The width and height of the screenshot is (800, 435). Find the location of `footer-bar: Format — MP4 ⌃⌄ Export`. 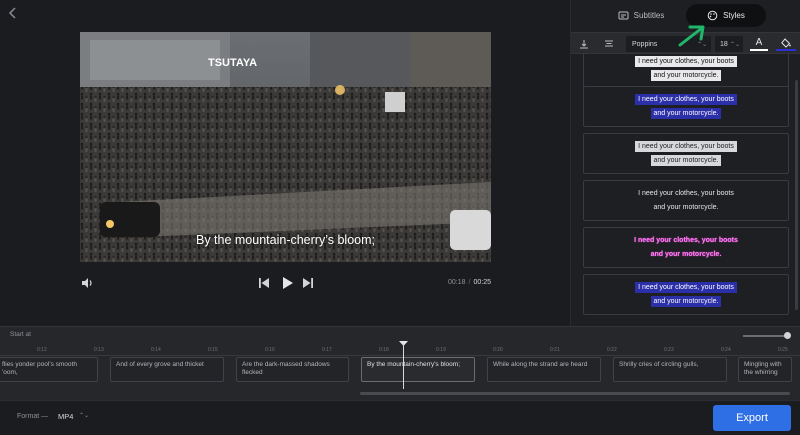

footer-bar: Format — MP4 ⌃⌄ Export is located at coordinates (400, 417).